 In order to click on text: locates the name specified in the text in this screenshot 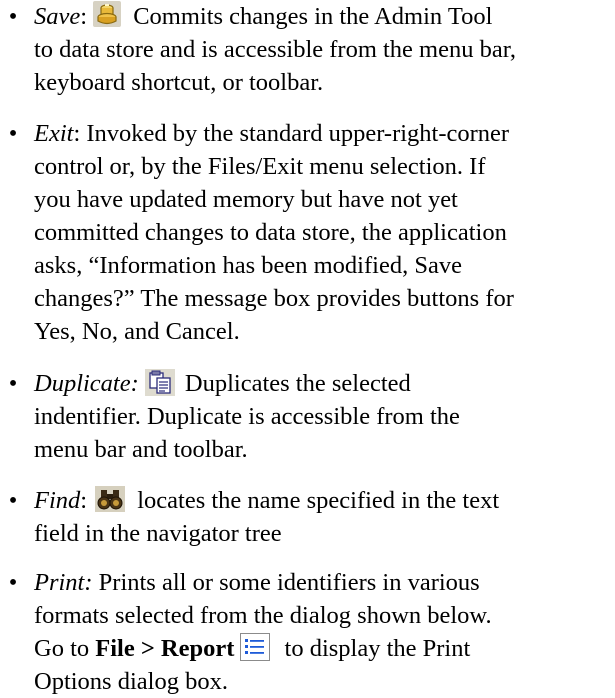, I will do `click(315, 500)`.